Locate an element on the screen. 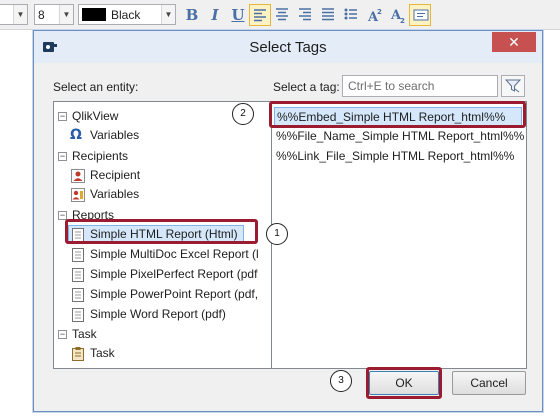  tree-node-reports: − Reports is located at coordinates (154, 215).